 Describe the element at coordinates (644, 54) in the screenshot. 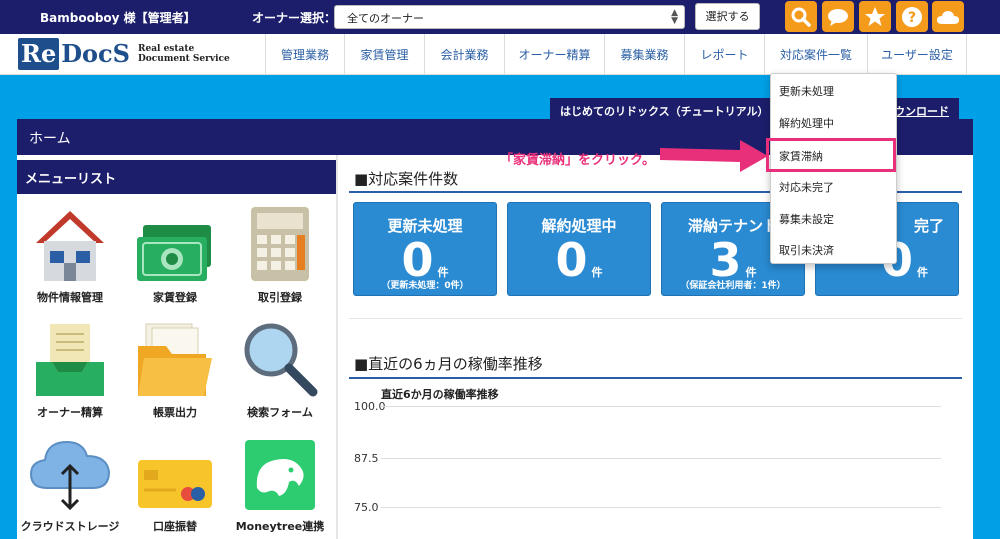

I see `nav-recruitment: 募集業務` at that location.